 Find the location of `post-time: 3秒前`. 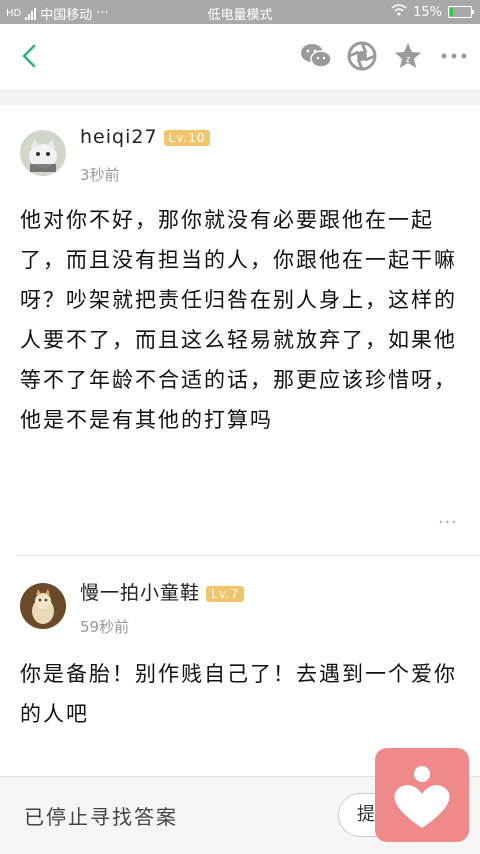

post-time: 3秒前 is located at coordinates (100, 175).